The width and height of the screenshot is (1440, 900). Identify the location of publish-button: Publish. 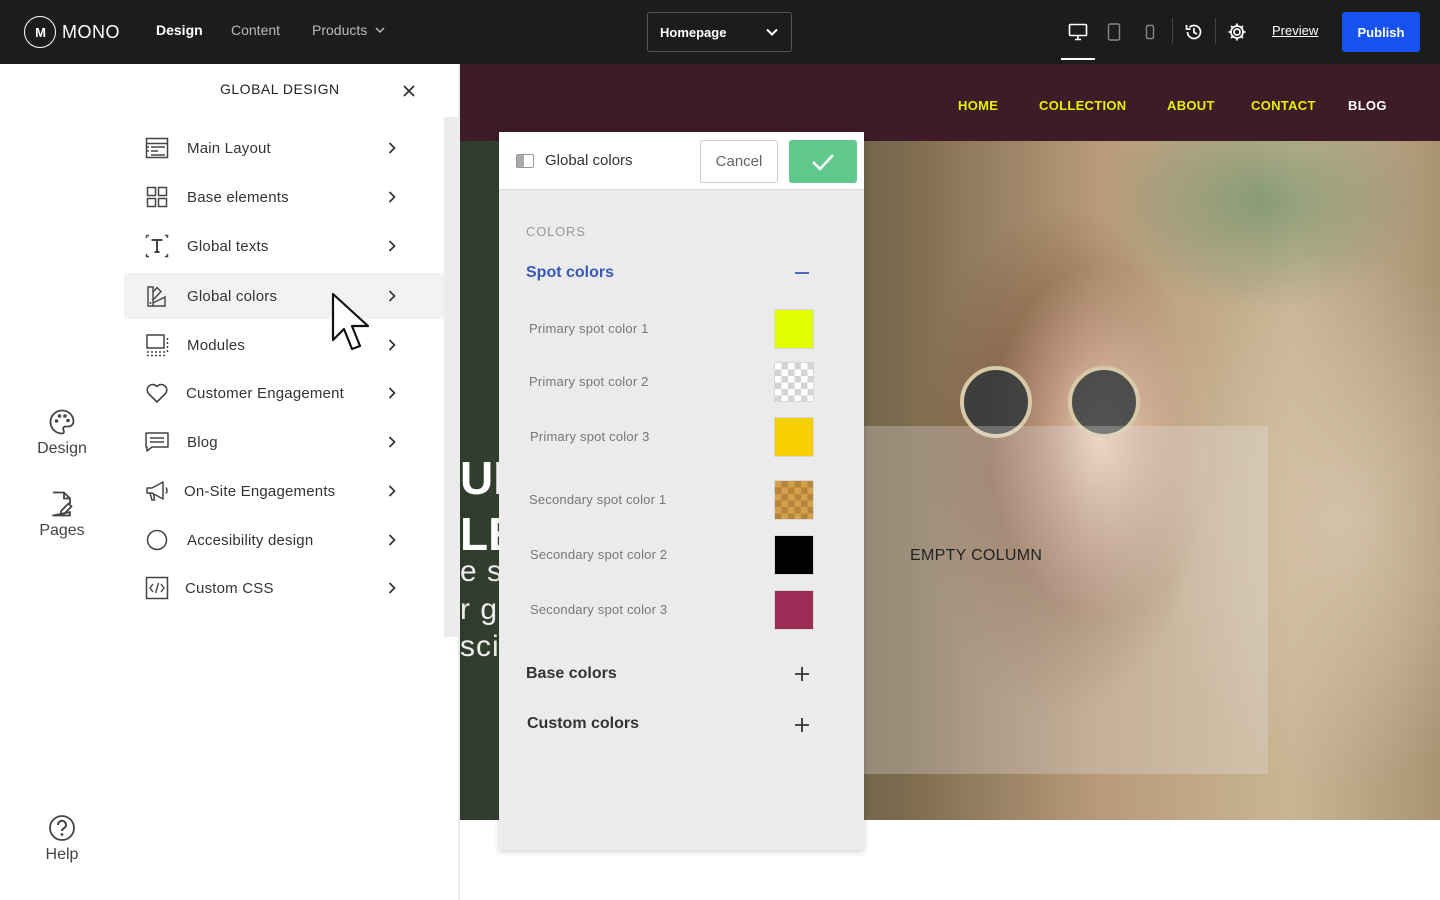
(1381, 32).